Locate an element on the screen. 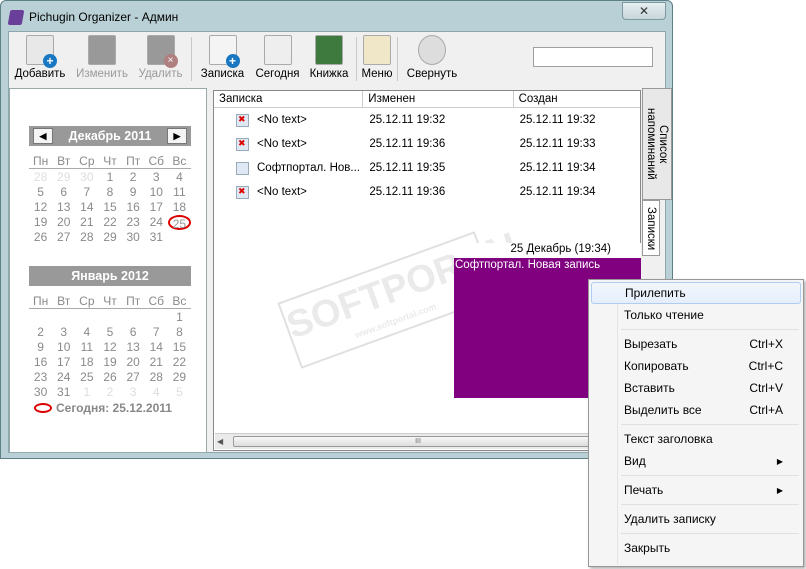 The width and height of the screenshot is (806, 569). scroll-thumb: III is located at coordinates (418, 441).